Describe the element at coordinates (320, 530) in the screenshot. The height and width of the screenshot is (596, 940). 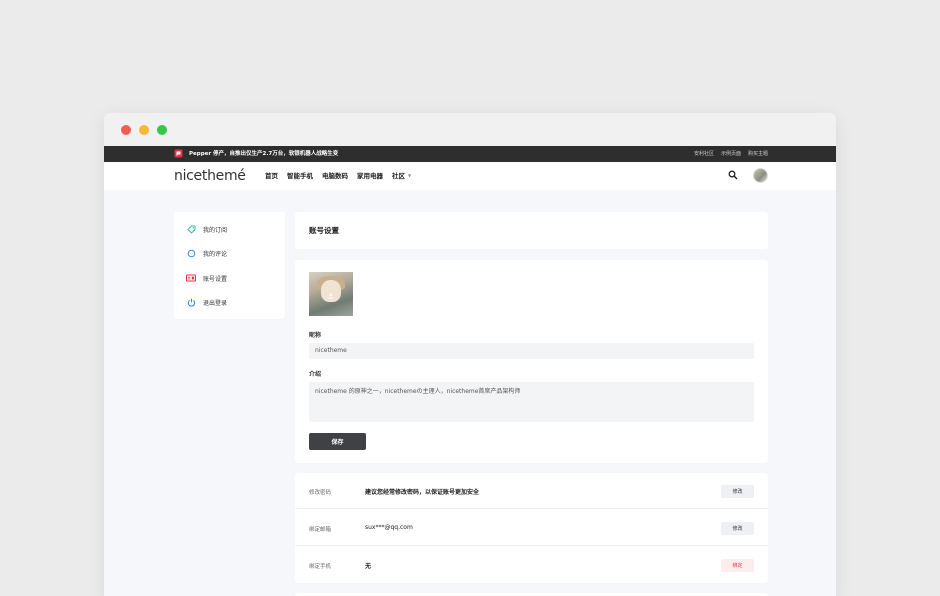
I see `email-label: 绑定邮箱` at that location.